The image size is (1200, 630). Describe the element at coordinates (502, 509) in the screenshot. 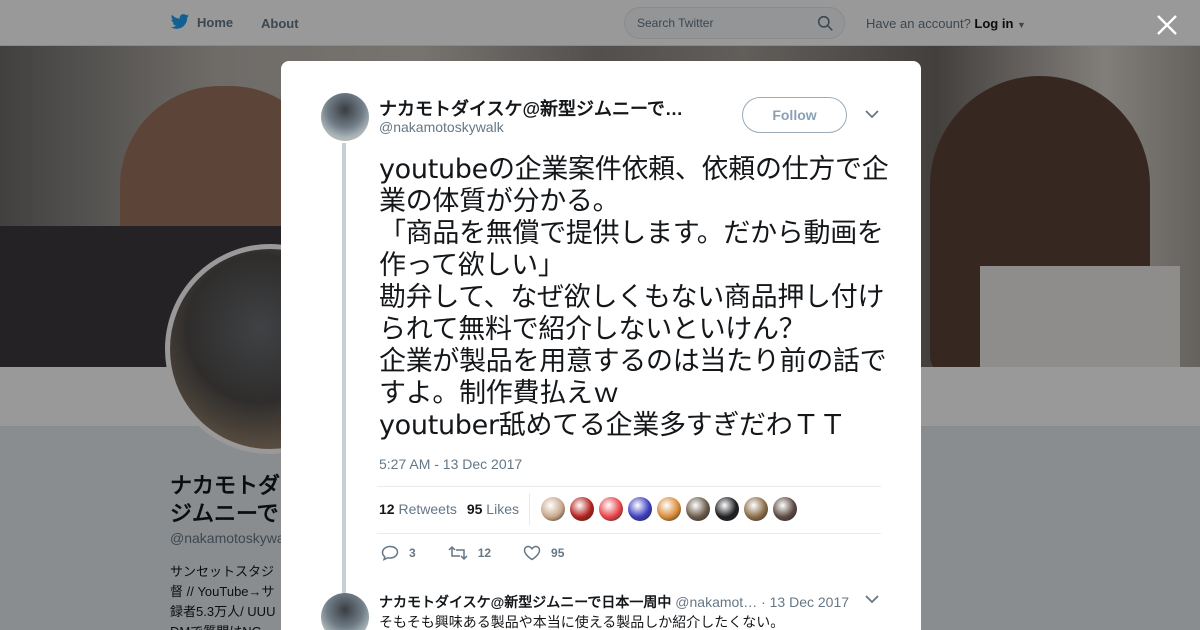

I see `likes-label: Likes` at that location.